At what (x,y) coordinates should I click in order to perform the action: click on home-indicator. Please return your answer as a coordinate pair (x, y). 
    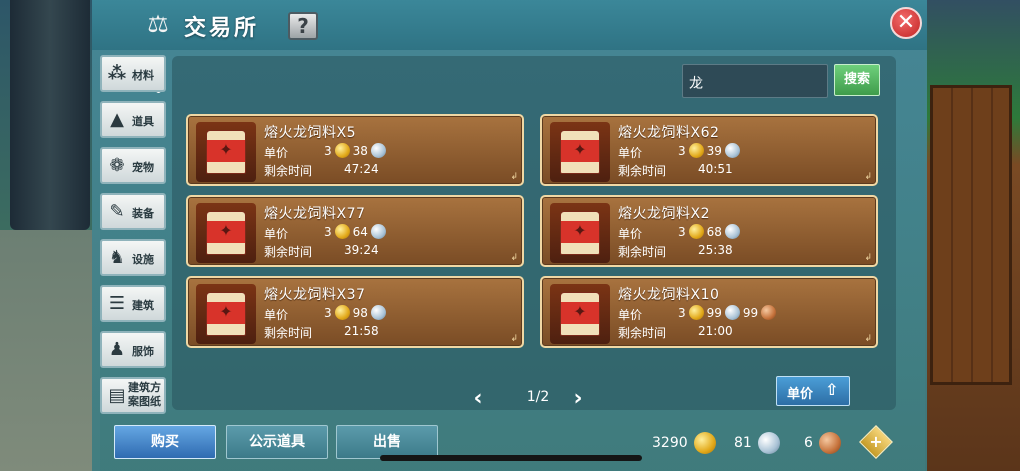
    Looking at the image, I should click on (511, 458).